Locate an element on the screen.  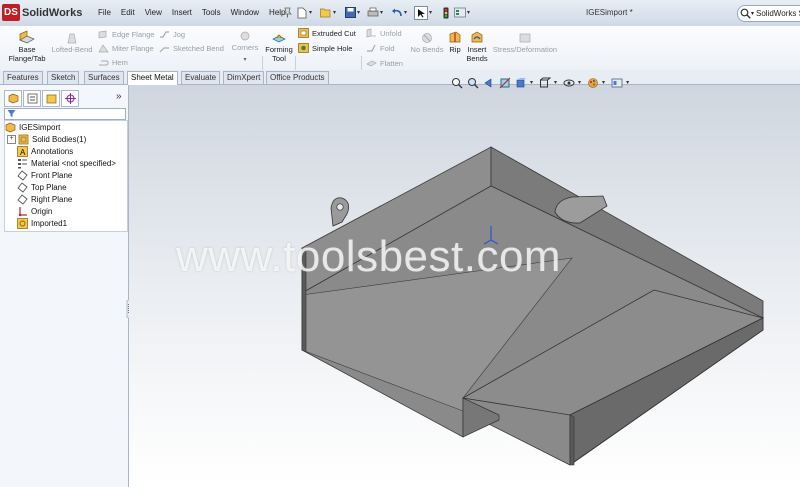
app-name: SolidWorks is located at coordinates (52, 12).